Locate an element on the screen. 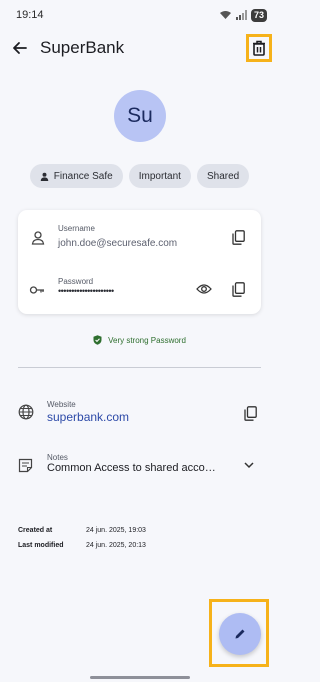 The width and height of the screenshot is (320, 682). website-label: Website is located at coordinates (61, 404).